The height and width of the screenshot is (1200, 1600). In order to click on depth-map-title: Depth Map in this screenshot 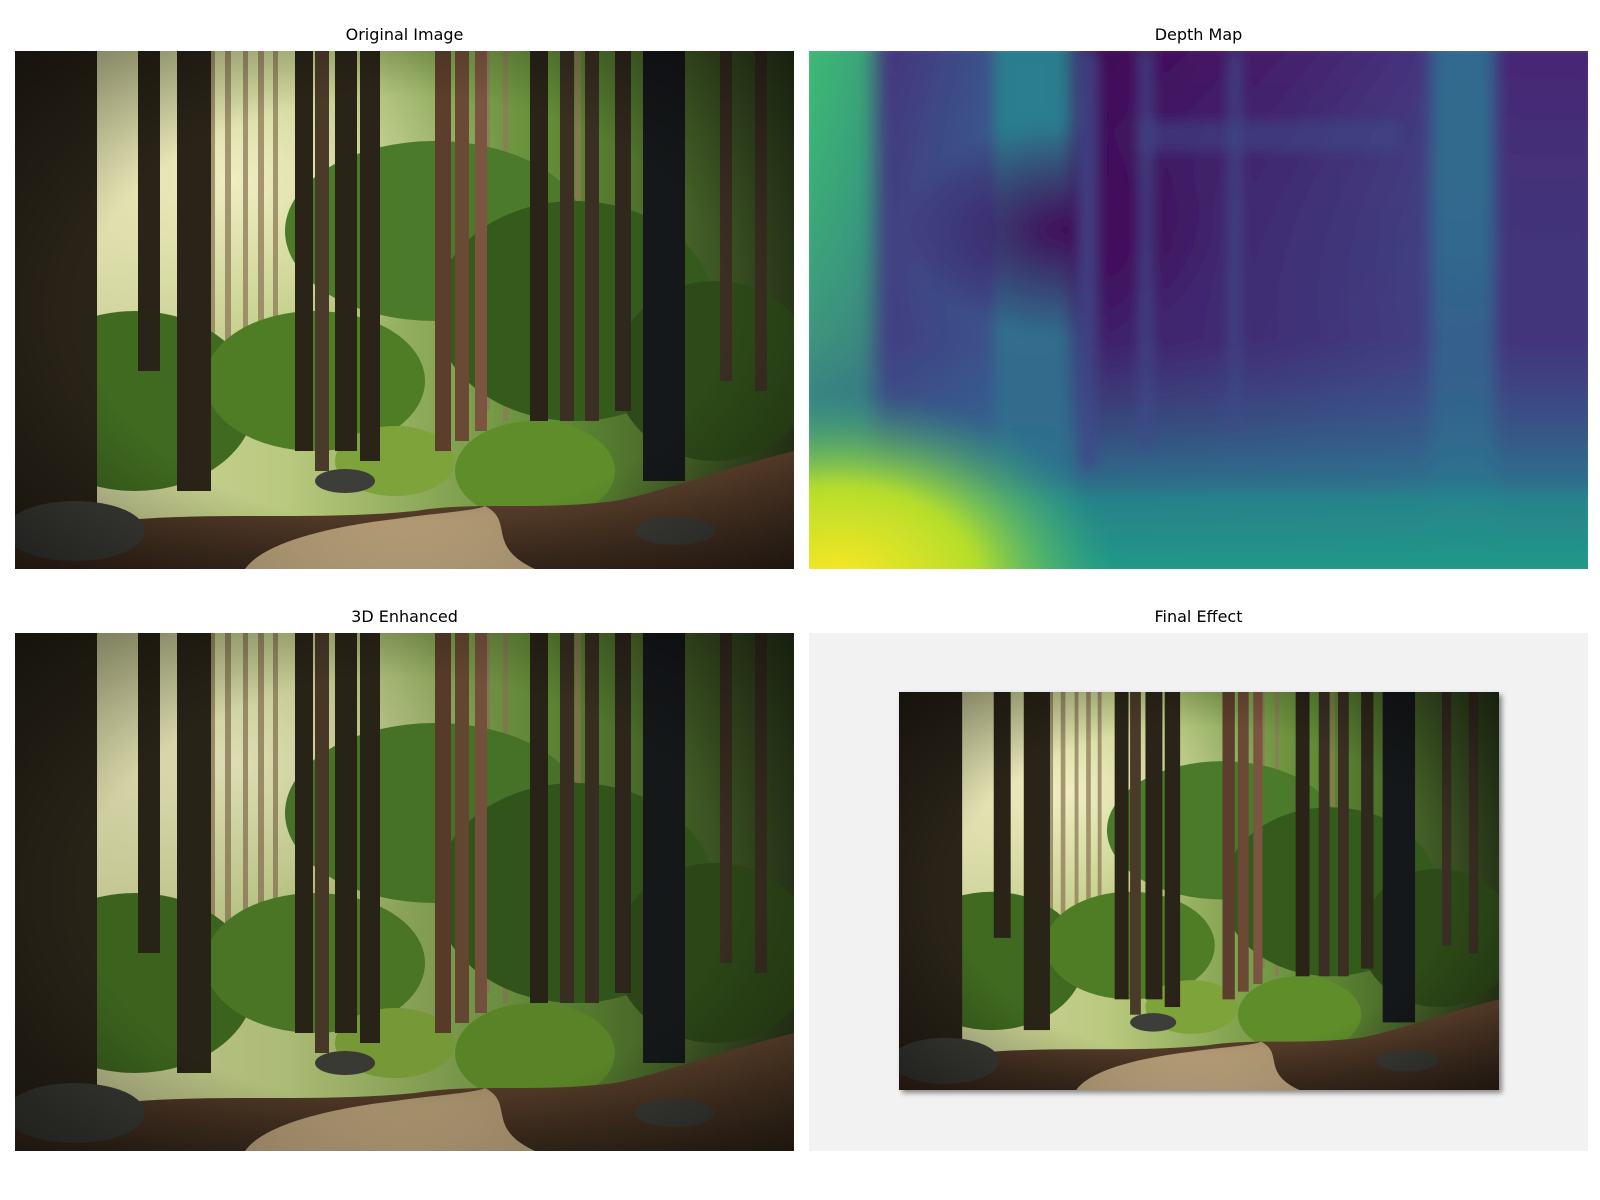, I will do `click(1198, 34)`.